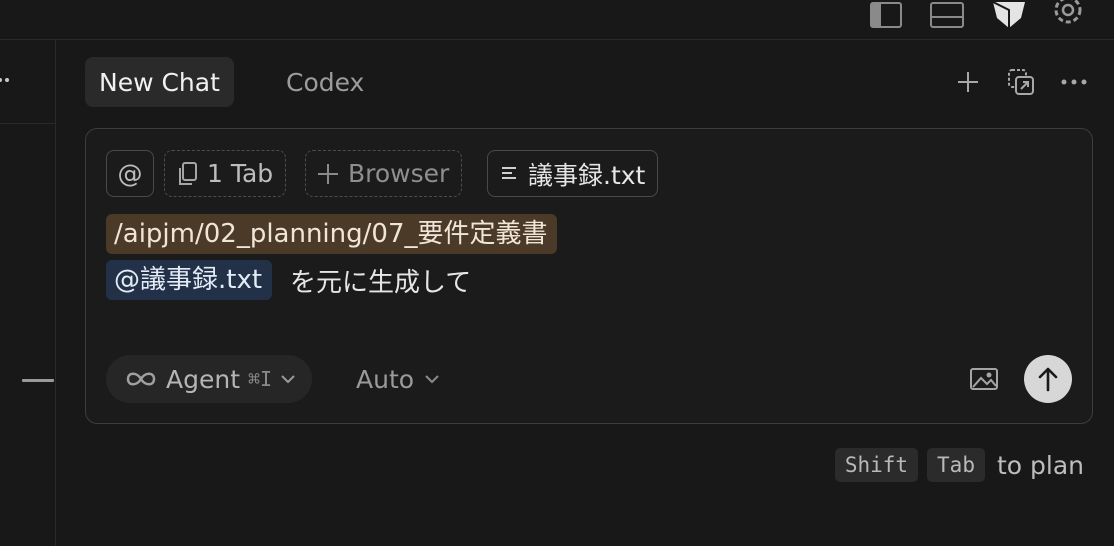 This screenshot has height=546, width=1114. What do you see at coordinates (203, 379) in the screenshot?
I see `mode-label: Agent` at bounding box center [203, 379].